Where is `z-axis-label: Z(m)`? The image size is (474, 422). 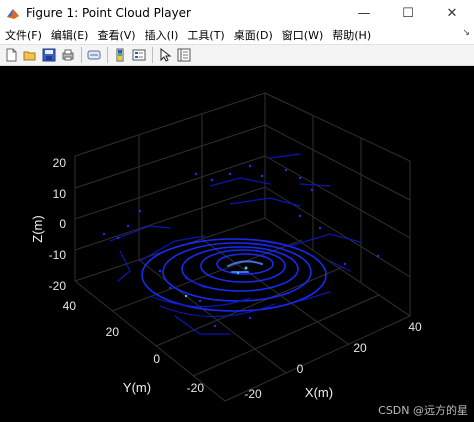 z-axis-label: Z(m) is located at coordinates (37, 228).